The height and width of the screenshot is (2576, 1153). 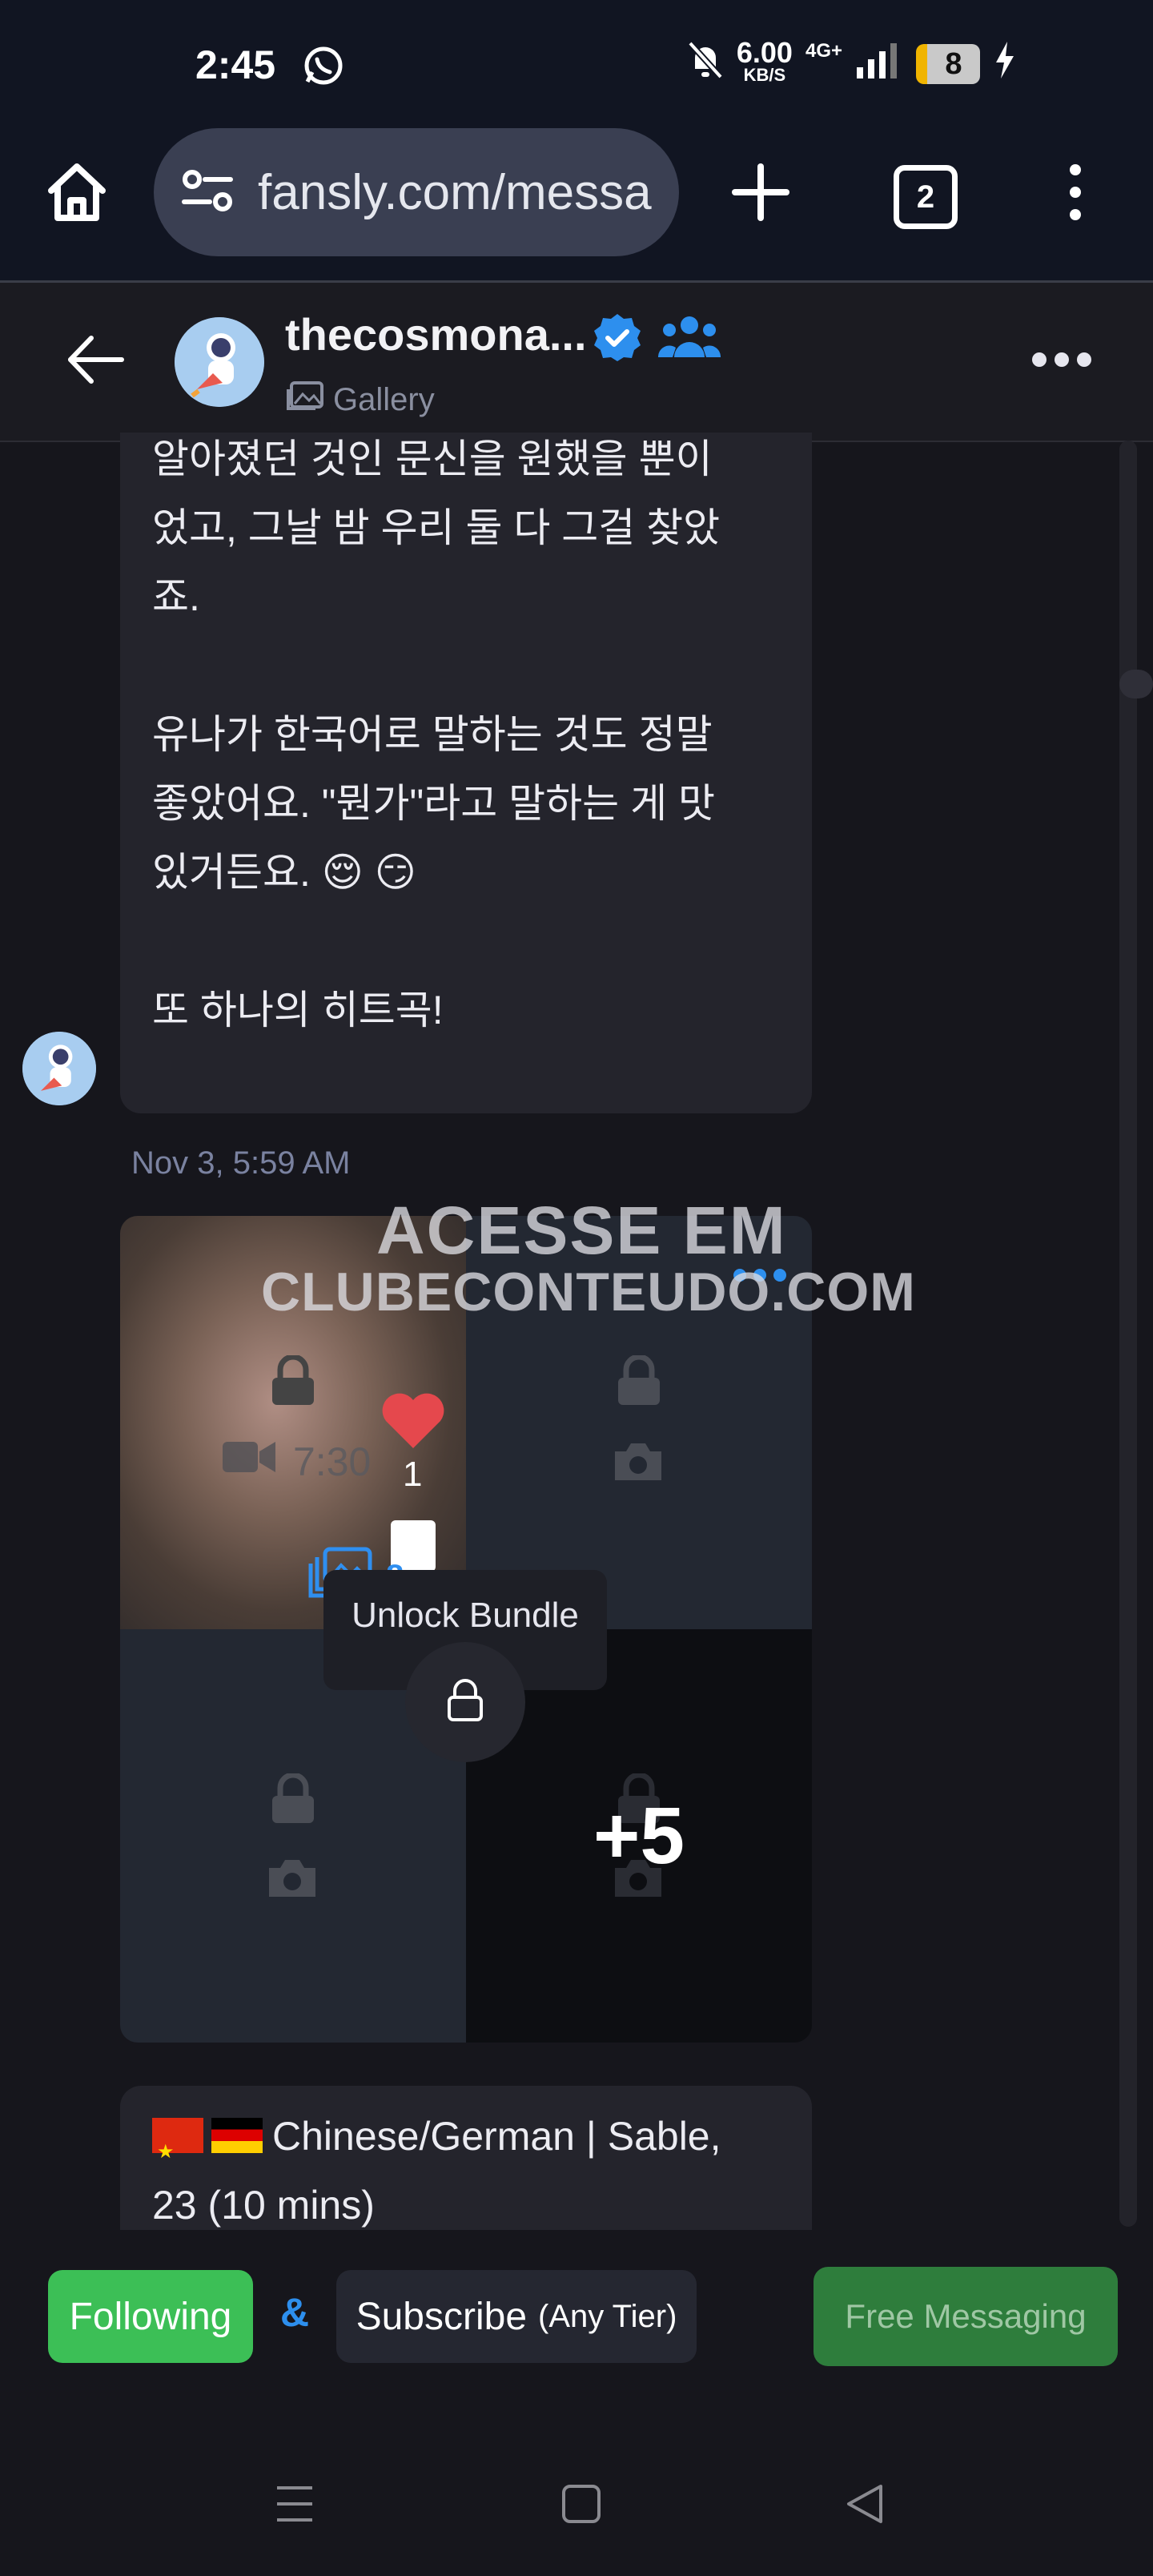 What do you see at coordinates (241, 1163) in the screenshot?
I see `message-timestamp: Nov 3, 5:59 AM` at bounding box center [241, 1163].